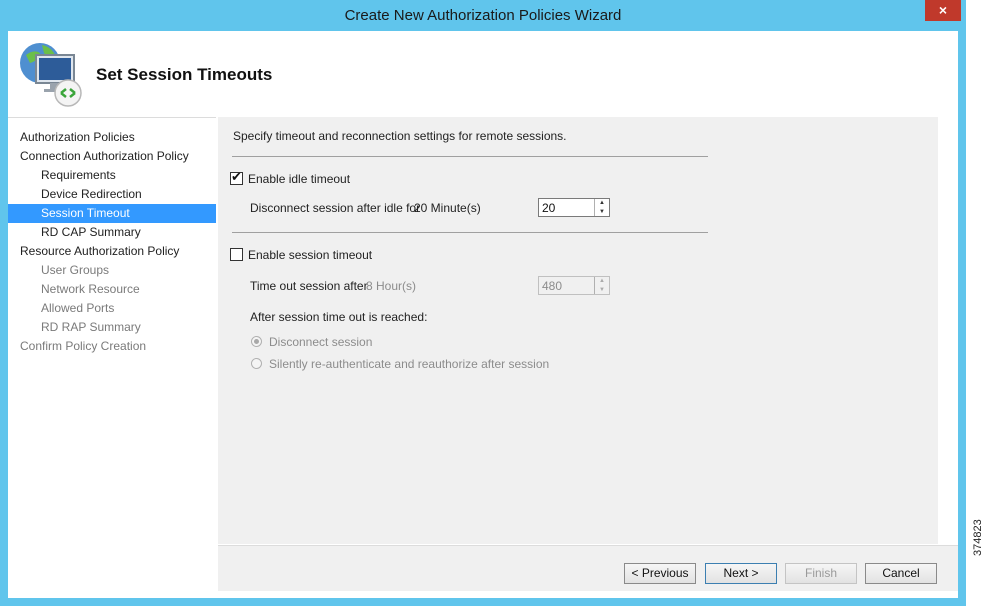 The width and height of the screenshot is (984, 606). Describe the element at coordinates (470, 156) in the screenshot. I see `separator-top` at that location.